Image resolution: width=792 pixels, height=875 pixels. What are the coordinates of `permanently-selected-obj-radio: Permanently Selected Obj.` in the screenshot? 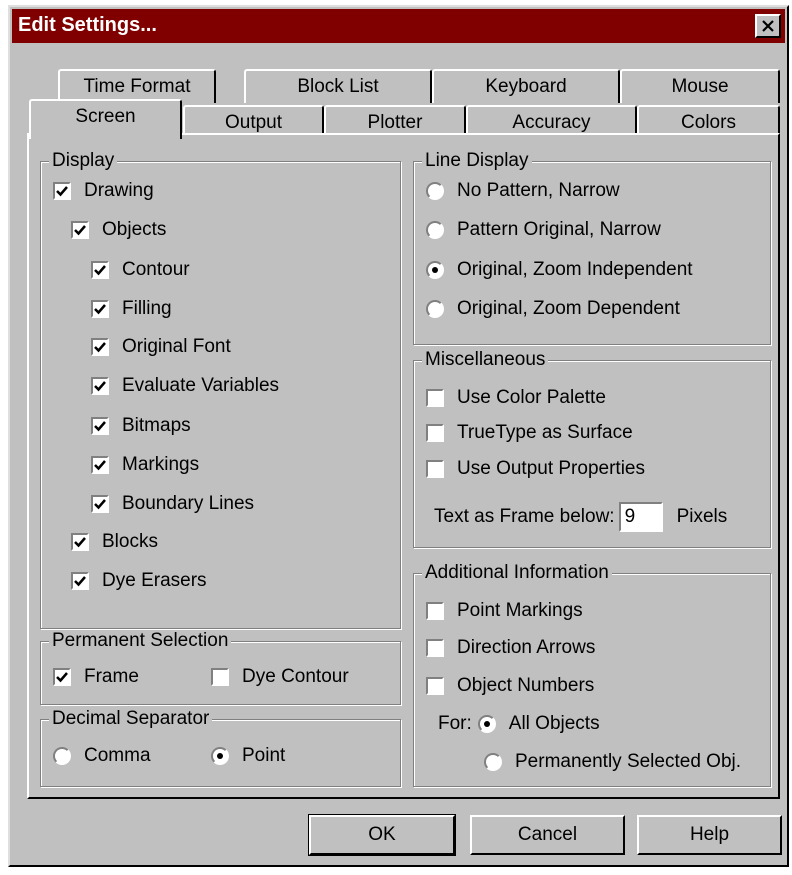 It's located at (612, 762).